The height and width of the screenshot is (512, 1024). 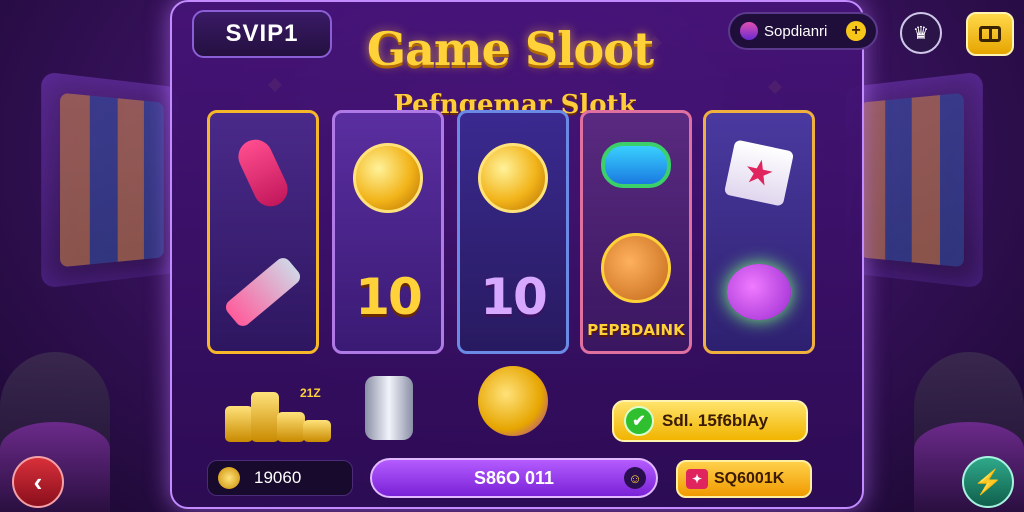 I want to click on bet-label: SQ6001K, so click(x=749, y=478).